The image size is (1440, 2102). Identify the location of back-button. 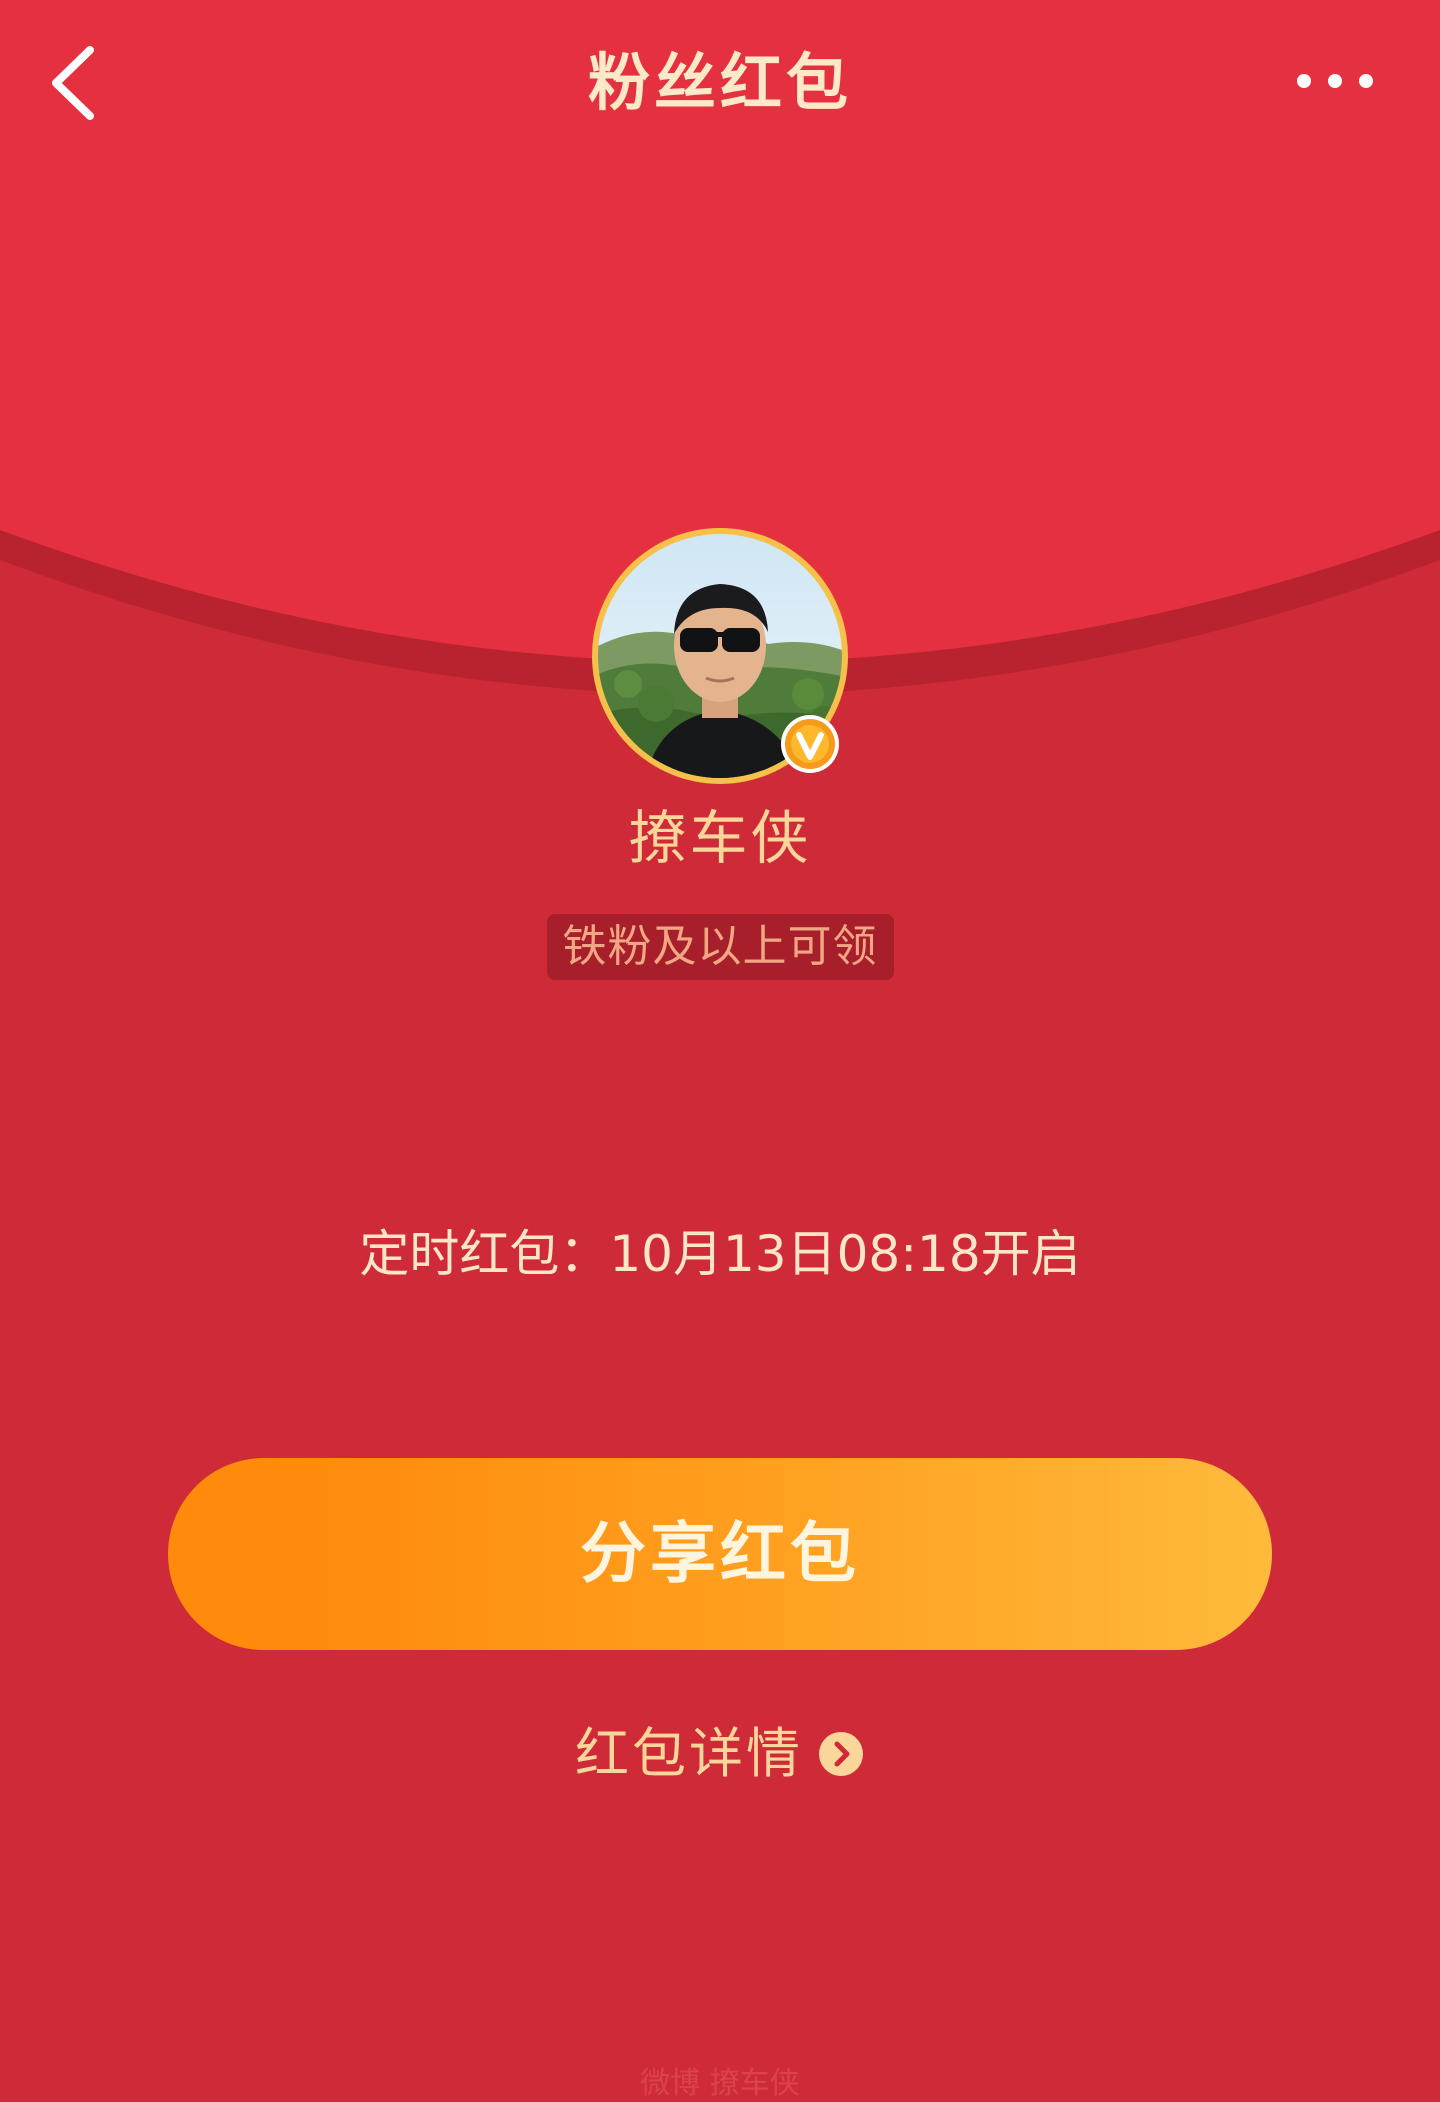
(75, 83).